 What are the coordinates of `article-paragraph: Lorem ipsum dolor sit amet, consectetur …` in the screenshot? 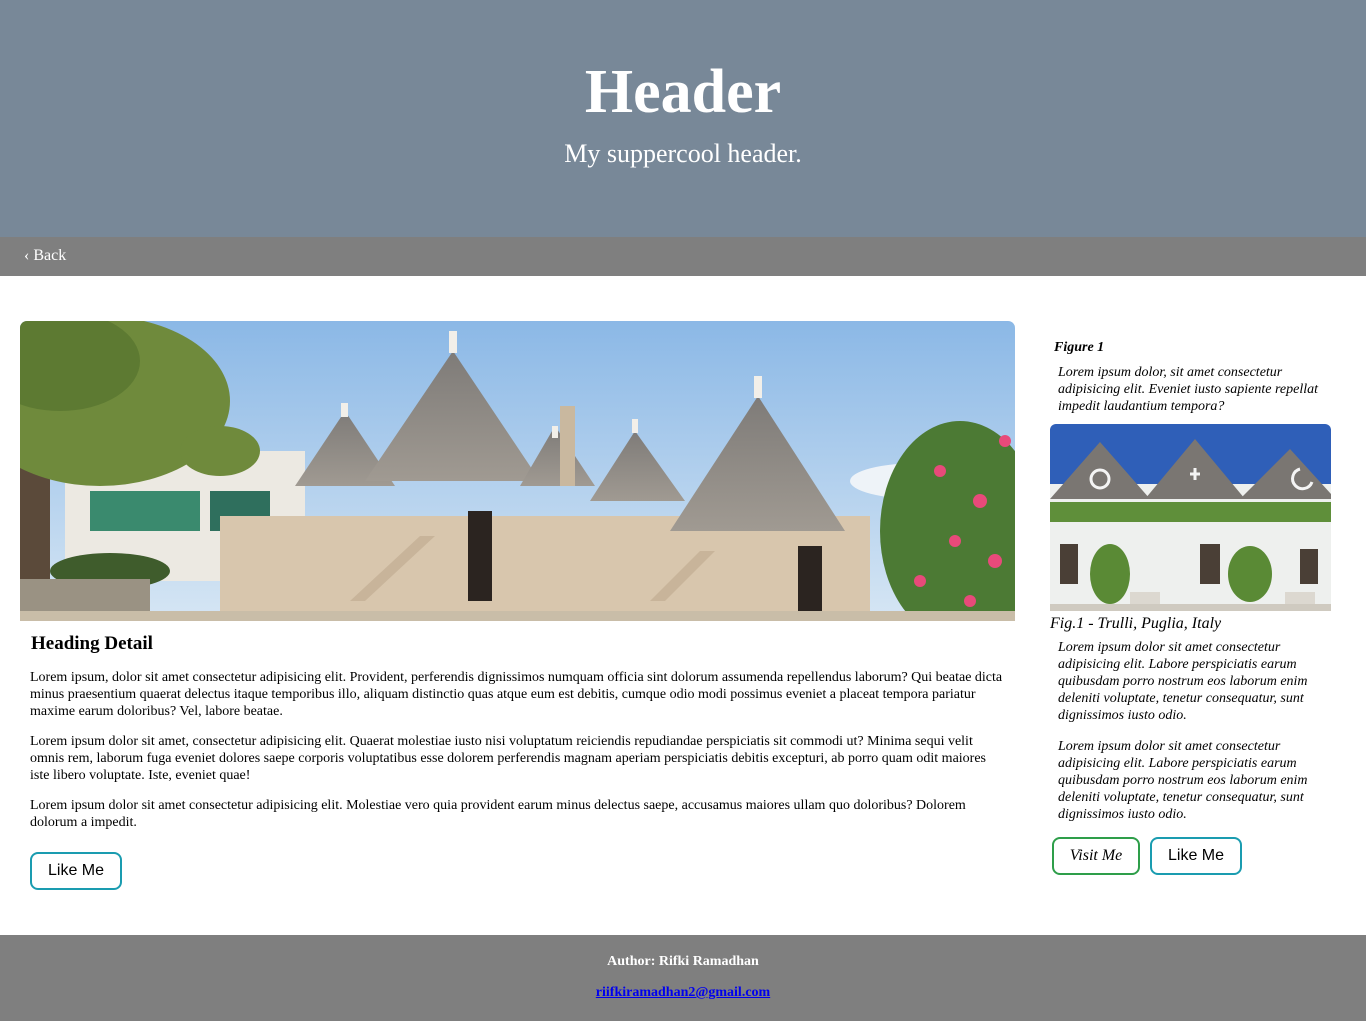 It's located at (508, 758).